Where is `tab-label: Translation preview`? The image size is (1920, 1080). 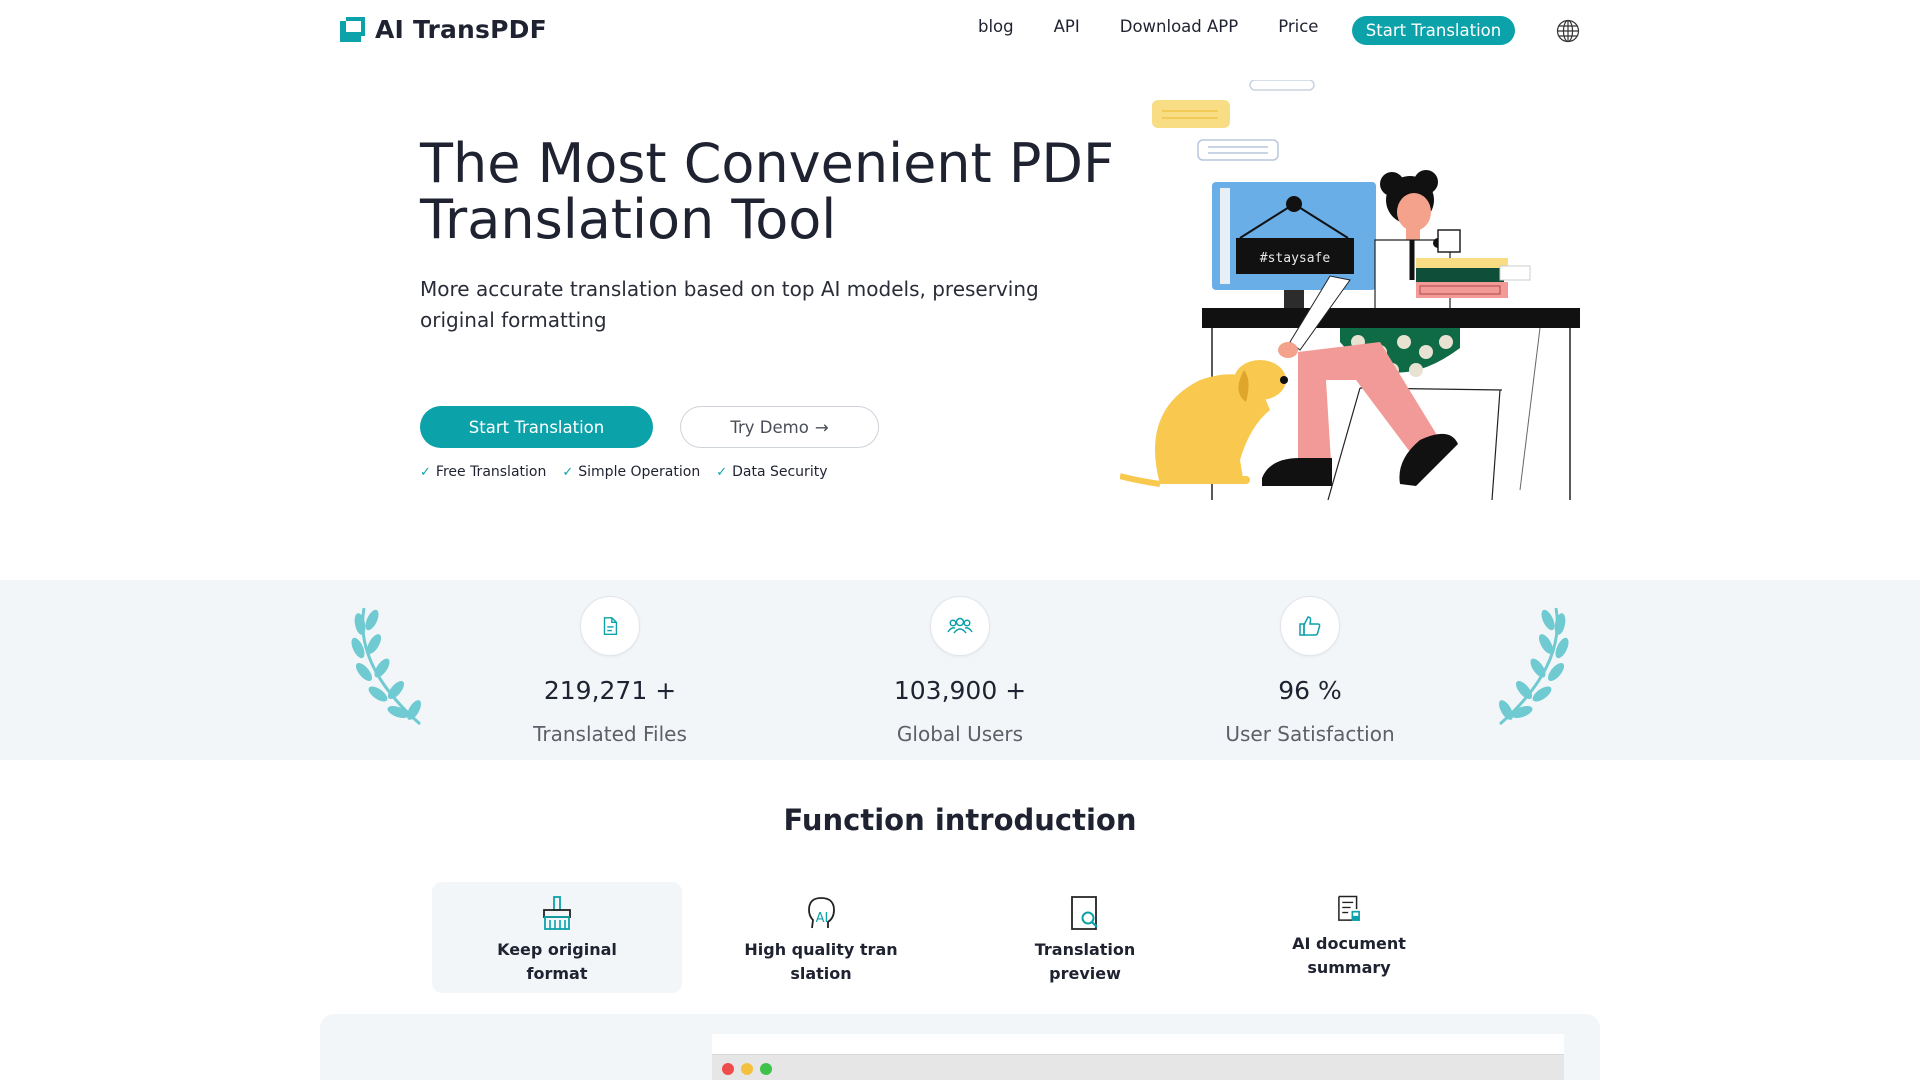
tab-label: Translation preview is located at coordinates (1085, 961).